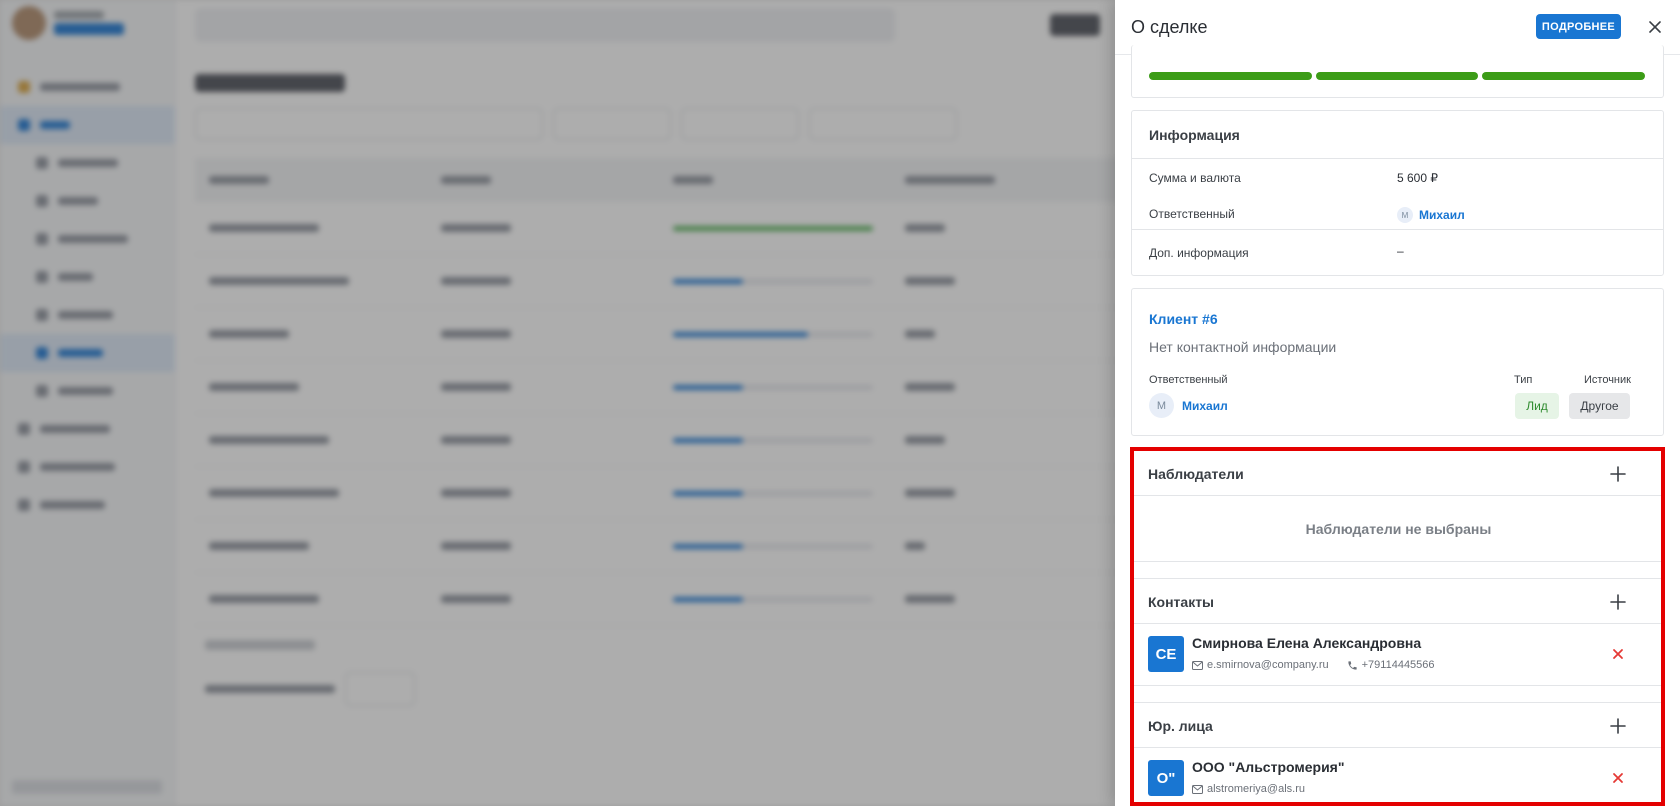  Describe the element at coordinates (1183, 319) in the screenshot. I see `client-name-link: Клиент #6` at that location.